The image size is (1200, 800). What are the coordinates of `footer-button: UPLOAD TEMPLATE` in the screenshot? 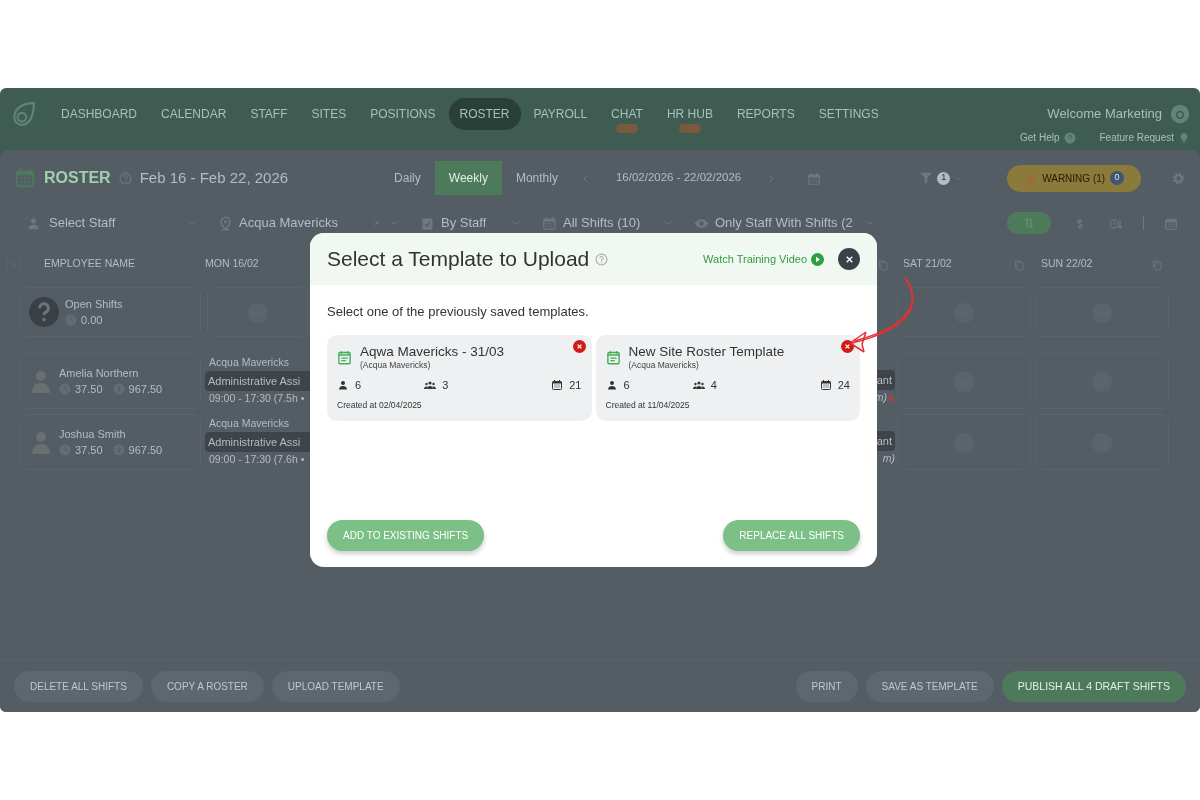 It's located at (335, 686).